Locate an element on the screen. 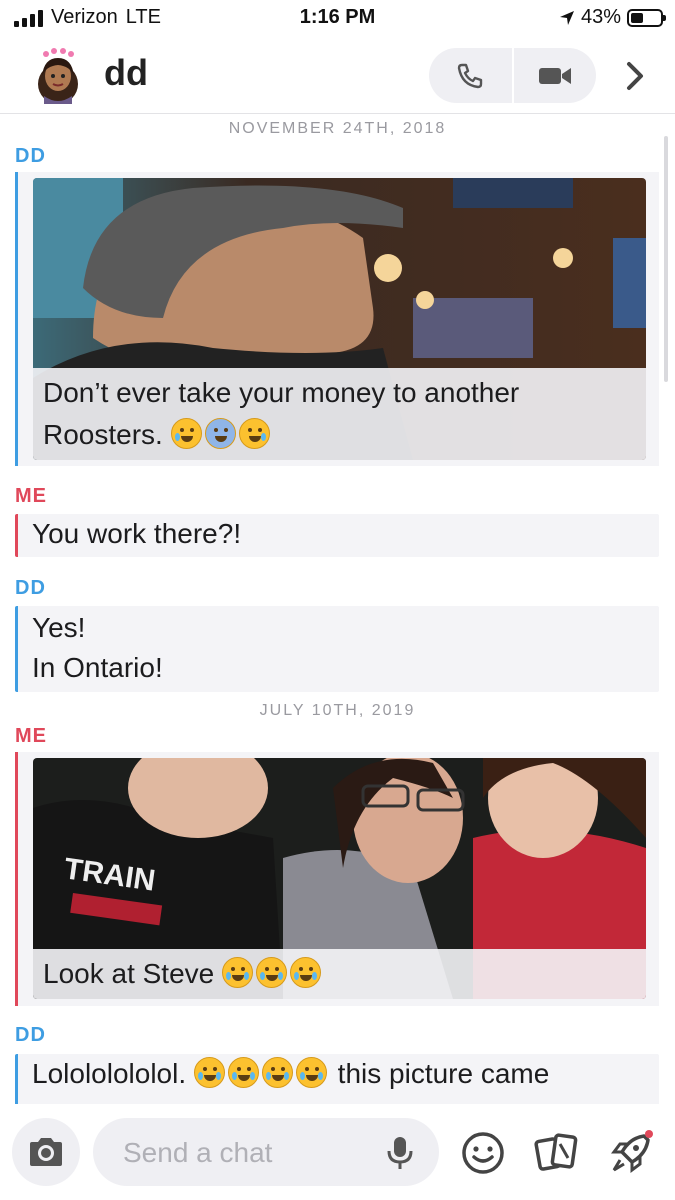 This screenshot has height=1200, width=675. message-text-start: Lolololololol. is located at coordinates (109, 1073).